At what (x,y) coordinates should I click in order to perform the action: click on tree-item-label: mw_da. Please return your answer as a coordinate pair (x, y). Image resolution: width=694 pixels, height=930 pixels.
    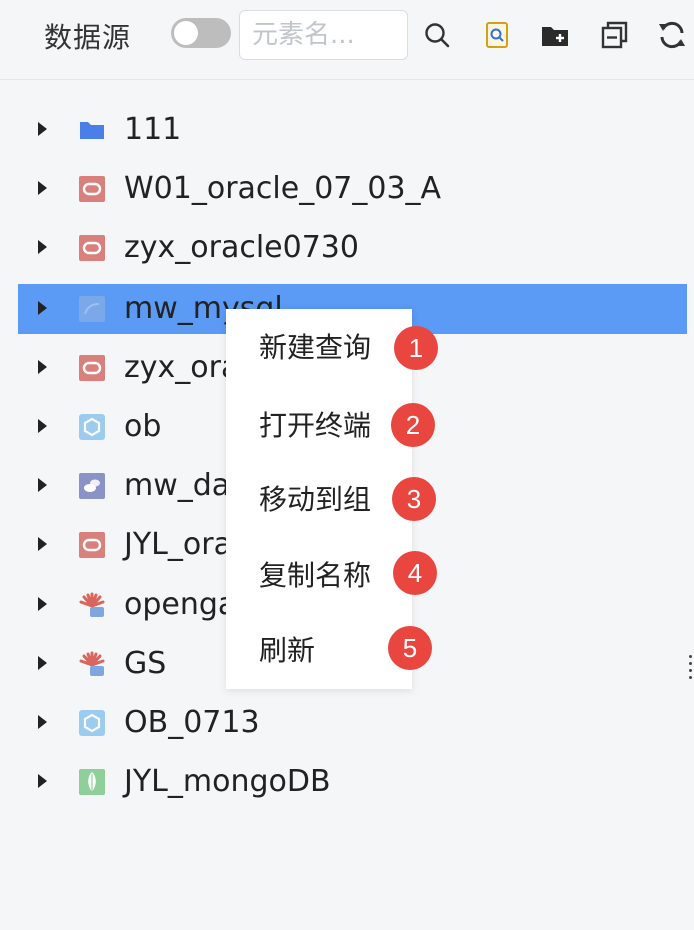
    Looking at the image, I should click on (177, 485).